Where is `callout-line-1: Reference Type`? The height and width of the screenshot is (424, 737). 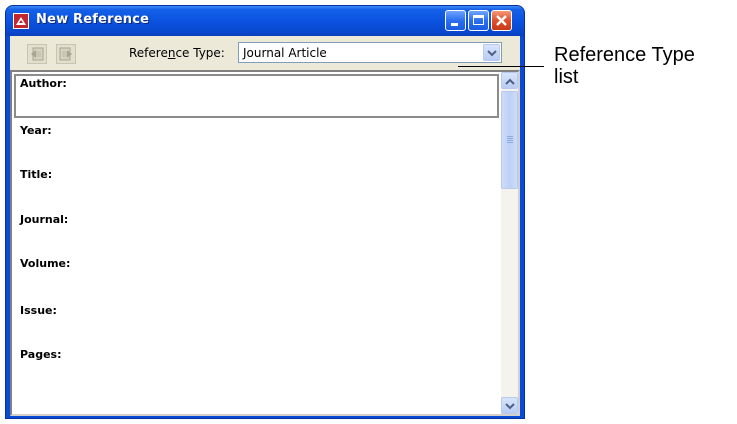 callout-line-1: Reference Type is located at coordinates (624, 55).